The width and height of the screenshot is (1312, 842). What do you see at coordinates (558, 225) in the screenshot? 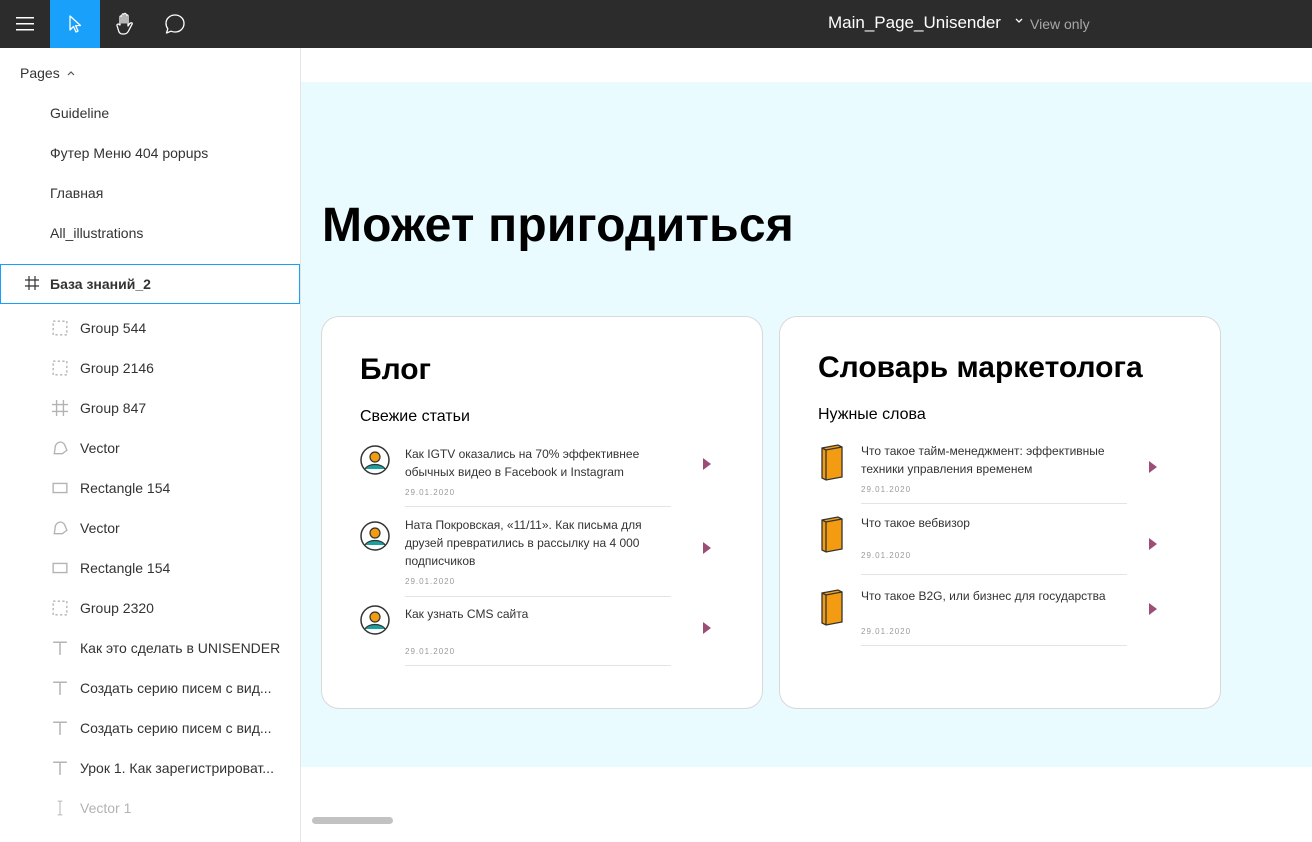
I see `page-heading: Может пригодиться` at bounding box center [558, 225].